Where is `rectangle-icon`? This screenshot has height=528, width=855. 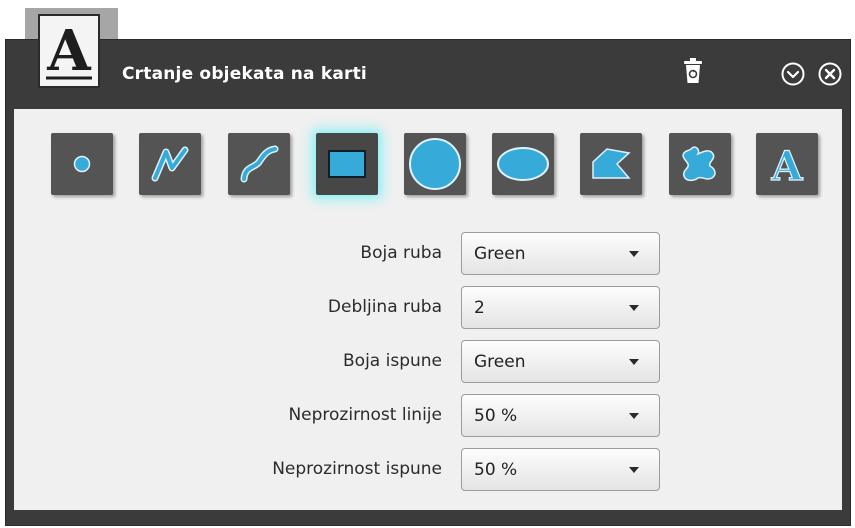
rectangle-icon is located at coordinates (347, 164).